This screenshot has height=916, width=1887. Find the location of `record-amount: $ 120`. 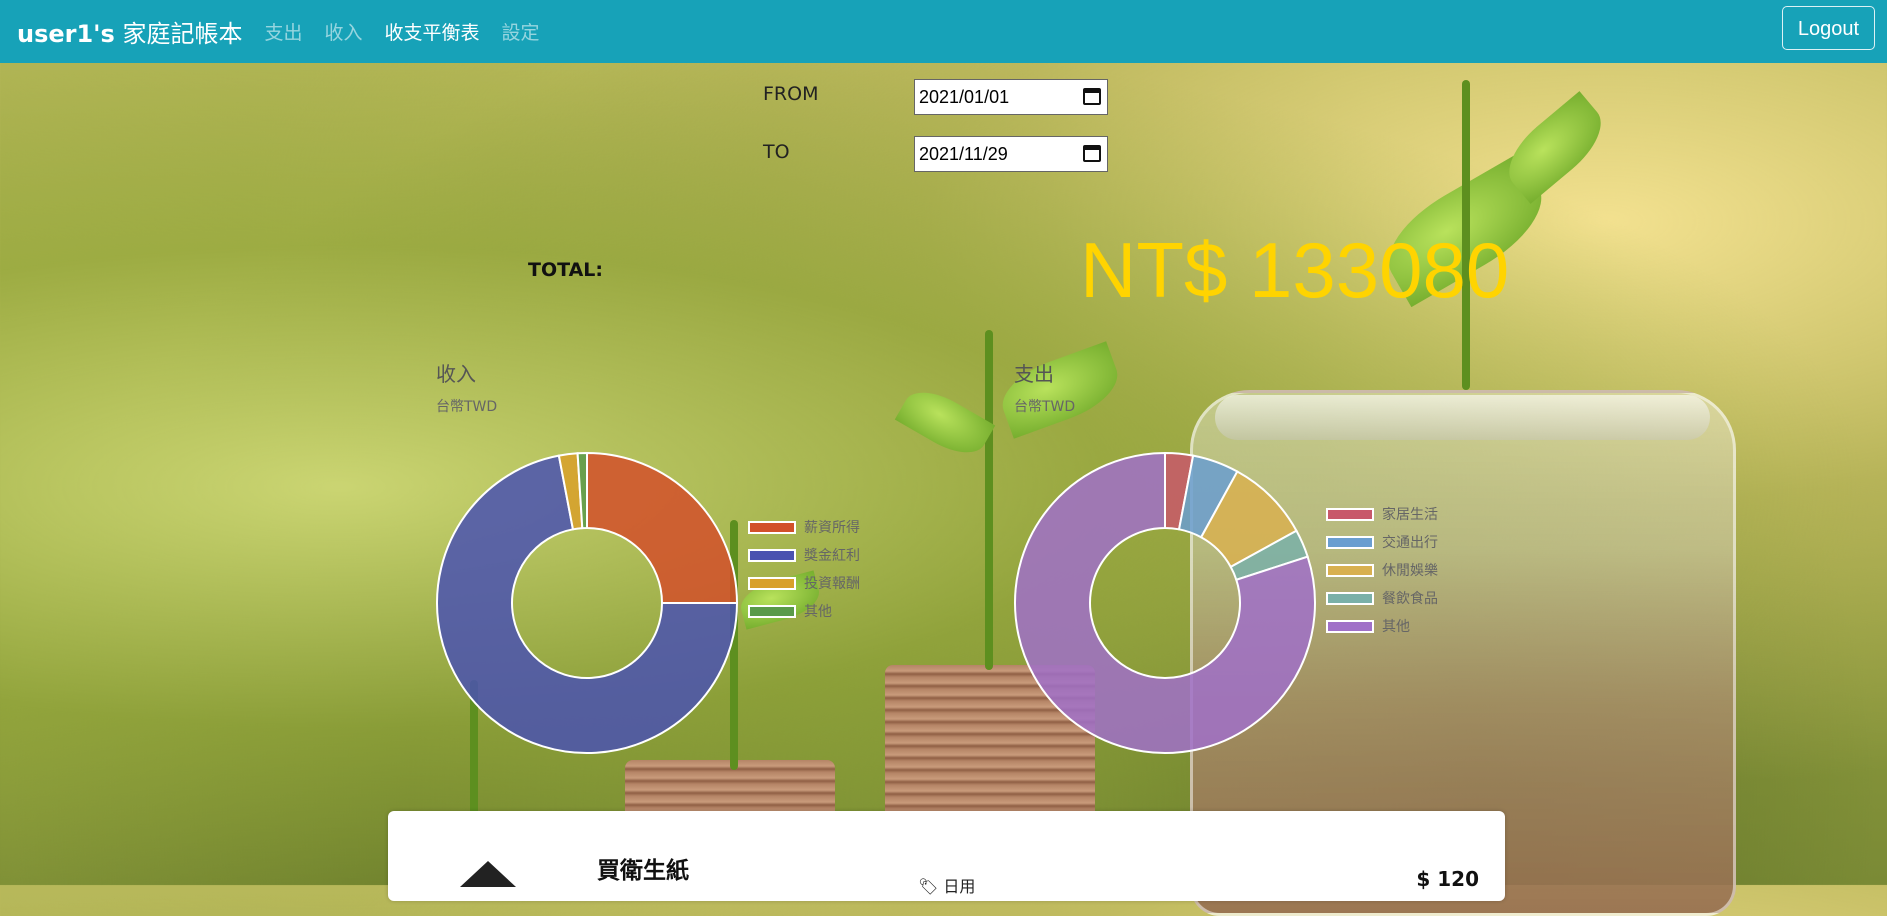

record-amount: $ 120 is located at coordinates (1447, 879).